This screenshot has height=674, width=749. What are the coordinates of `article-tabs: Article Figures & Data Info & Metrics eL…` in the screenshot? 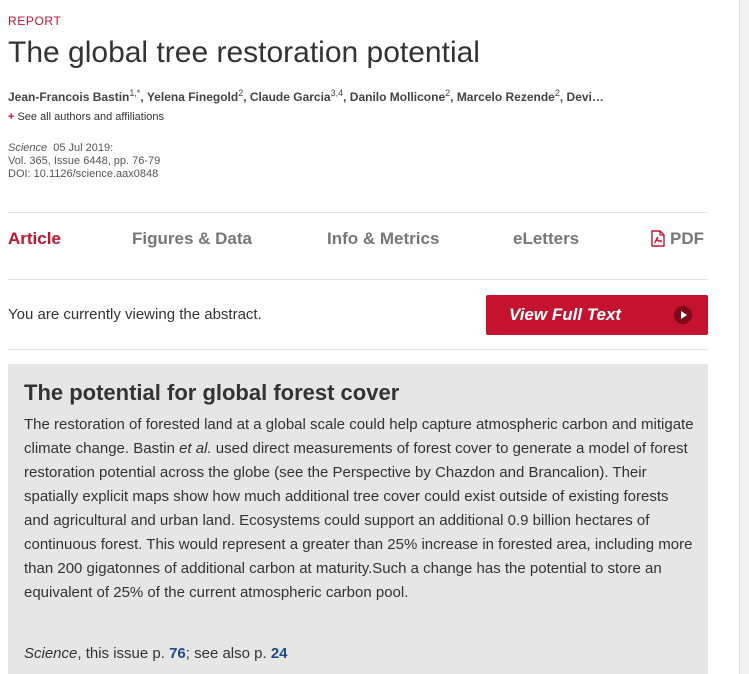 It's located at (358, 246).